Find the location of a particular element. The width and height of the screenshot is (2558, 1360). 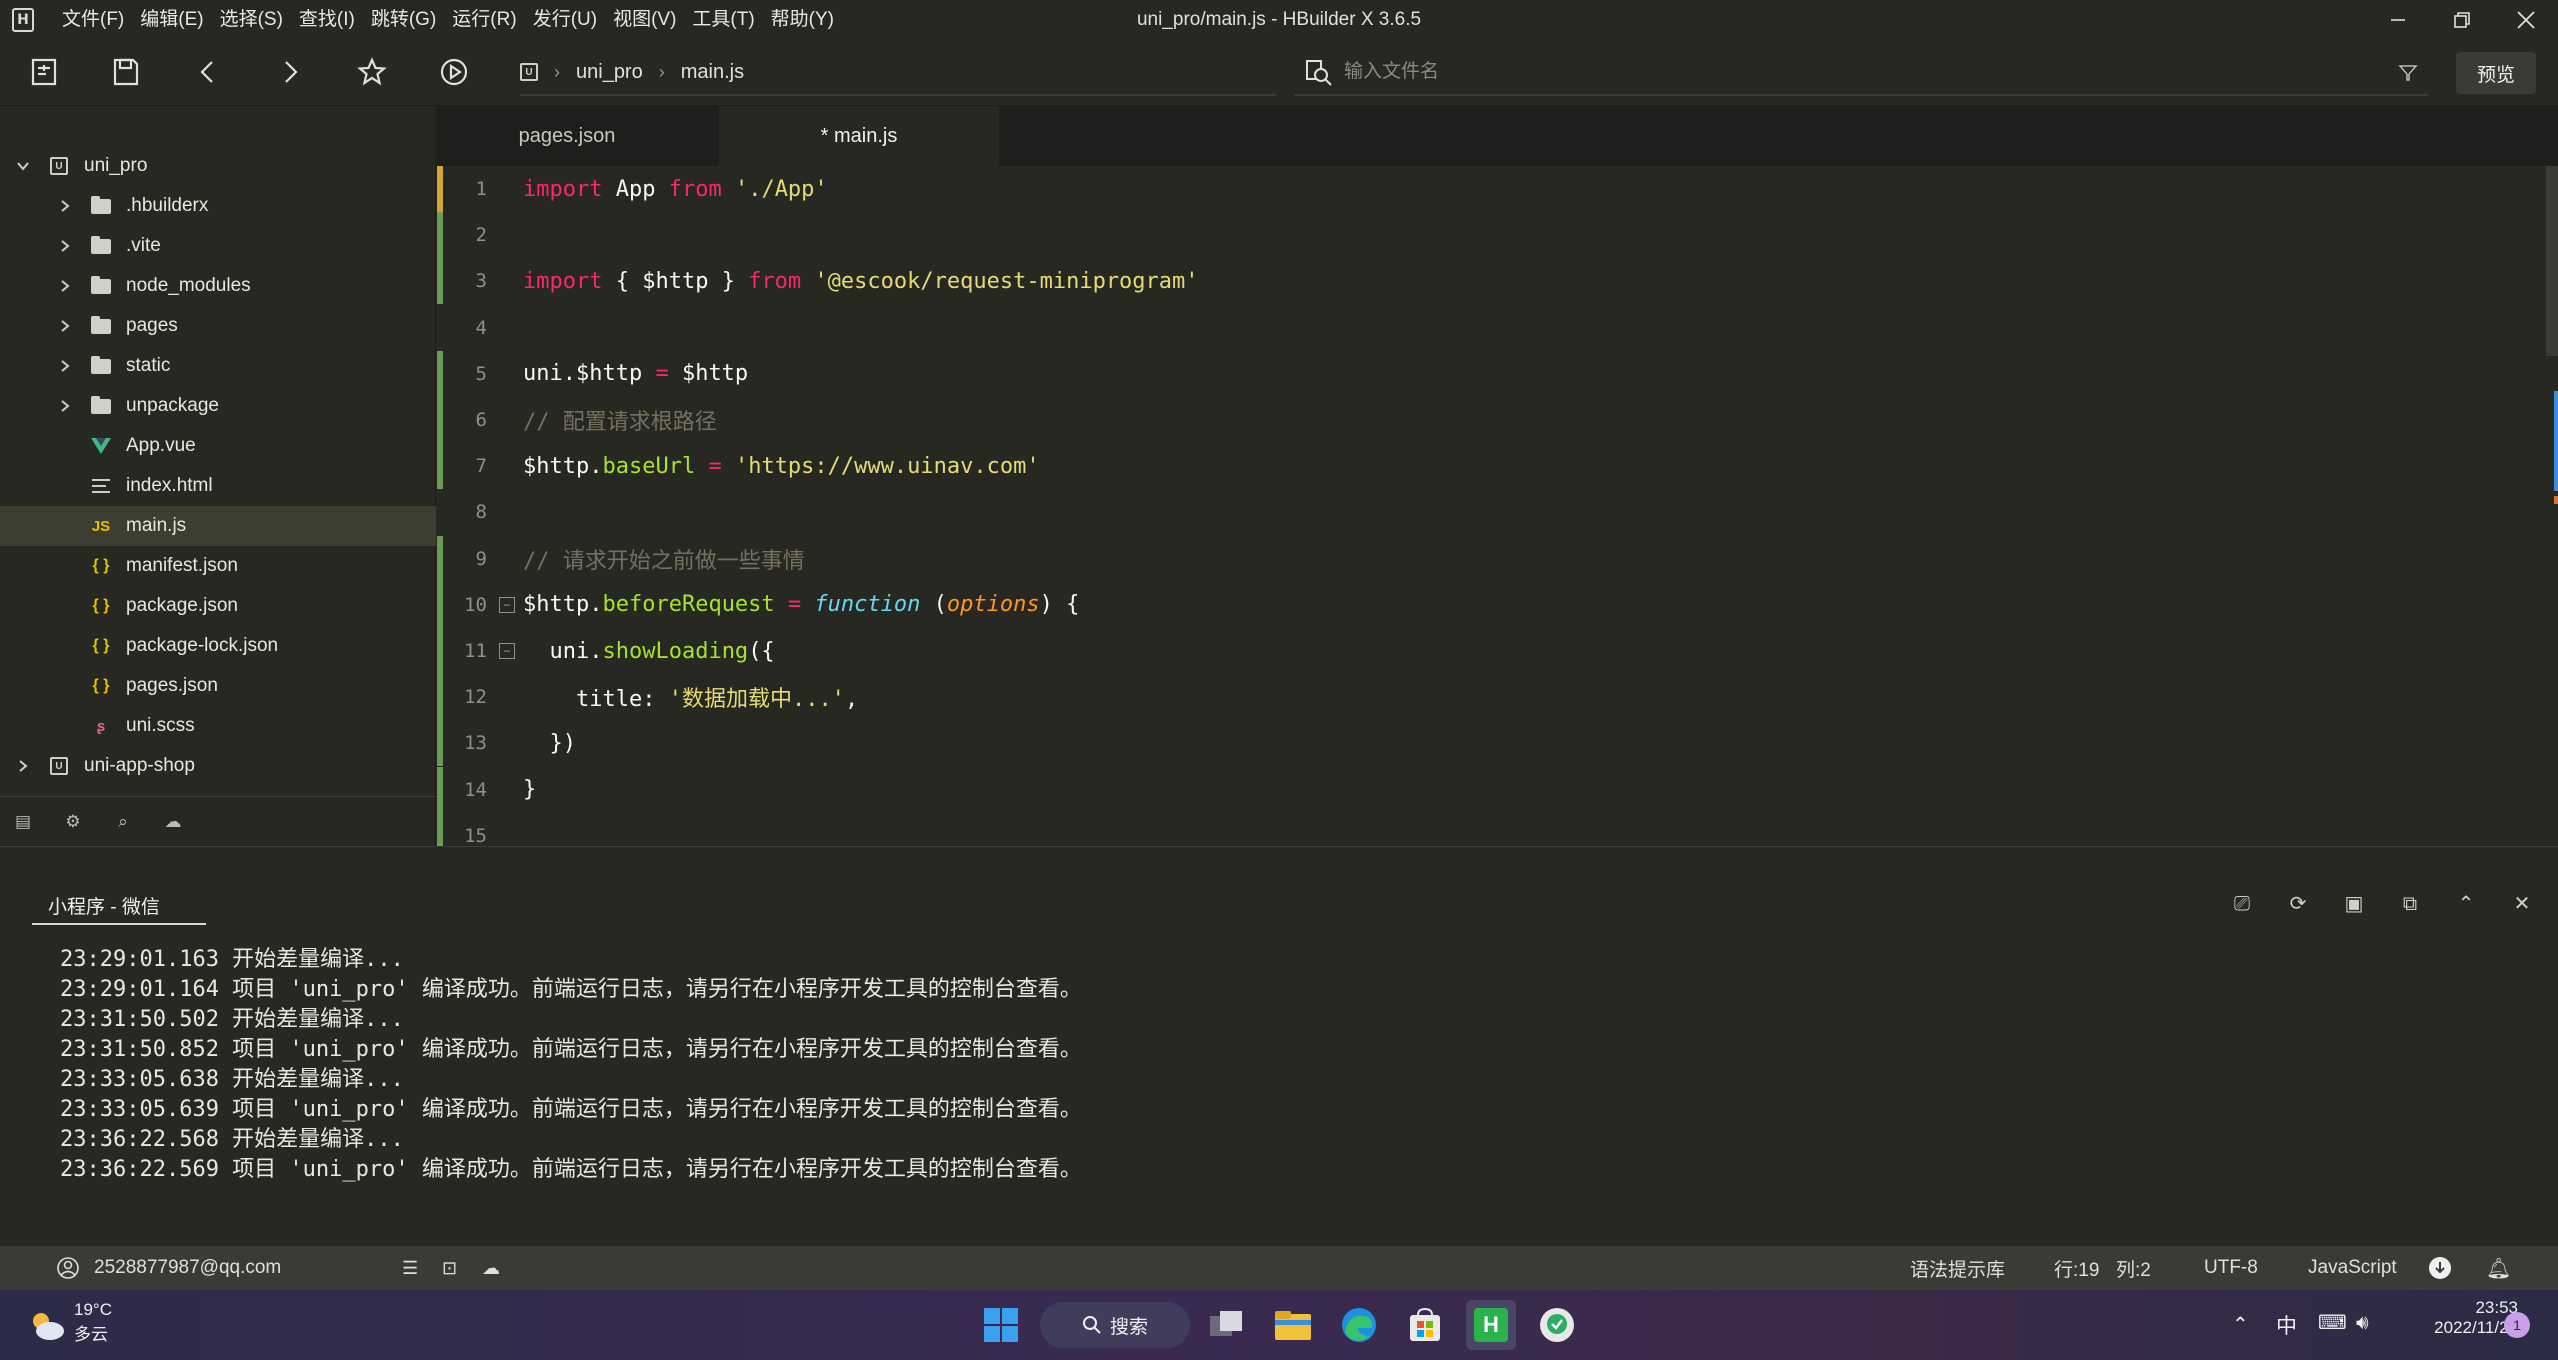

hbuilderx-taskbar-icon: H is located at coordinates (1491, 1325).